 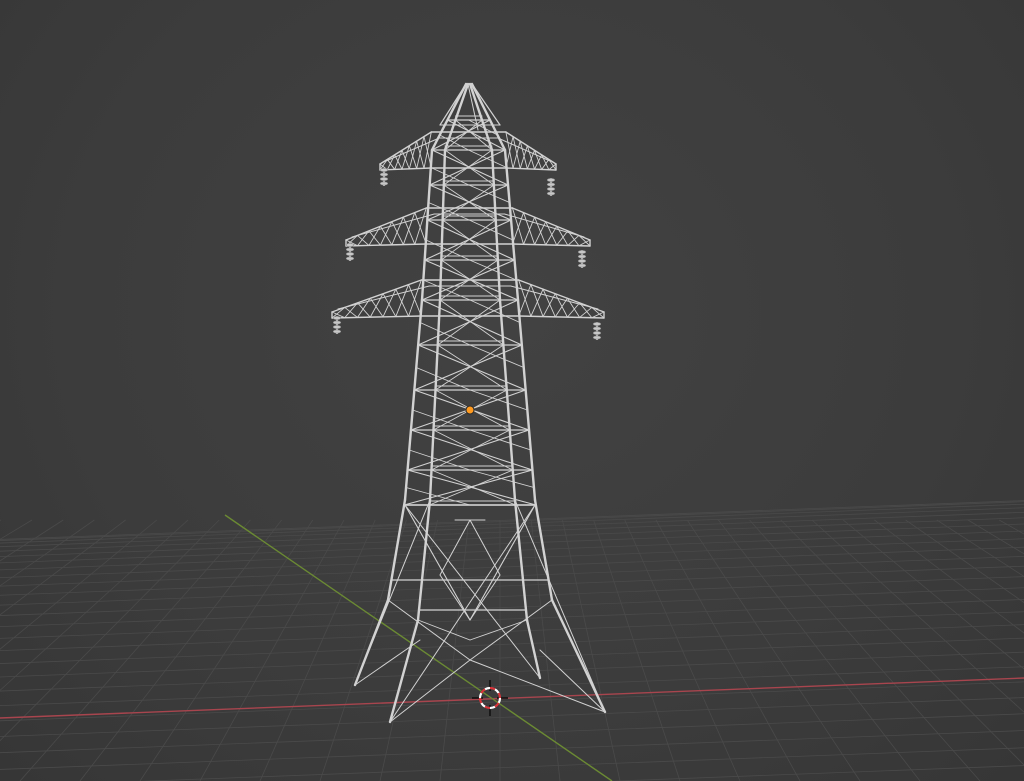 What do you see at coordinates (490, 698) in the screenshot?
I see `3d-cursor-icon` at bounding box center [490, 698].